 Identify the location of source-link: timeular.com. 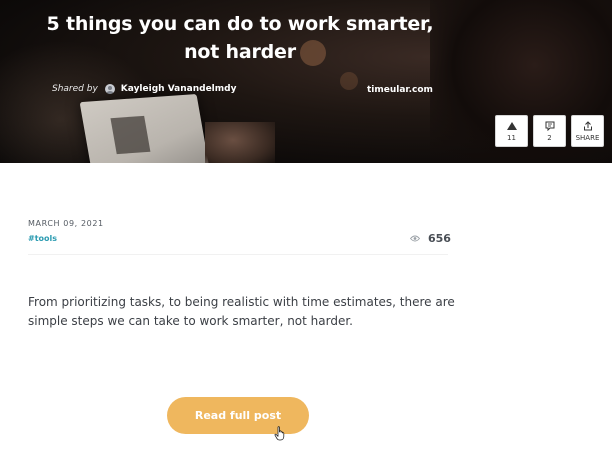
(400, 90).